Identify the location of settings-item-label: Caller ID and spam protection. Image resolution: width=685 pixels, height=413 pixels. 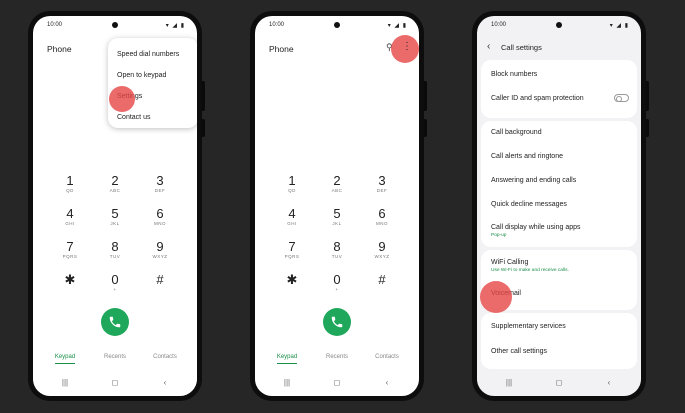
(537, 98).